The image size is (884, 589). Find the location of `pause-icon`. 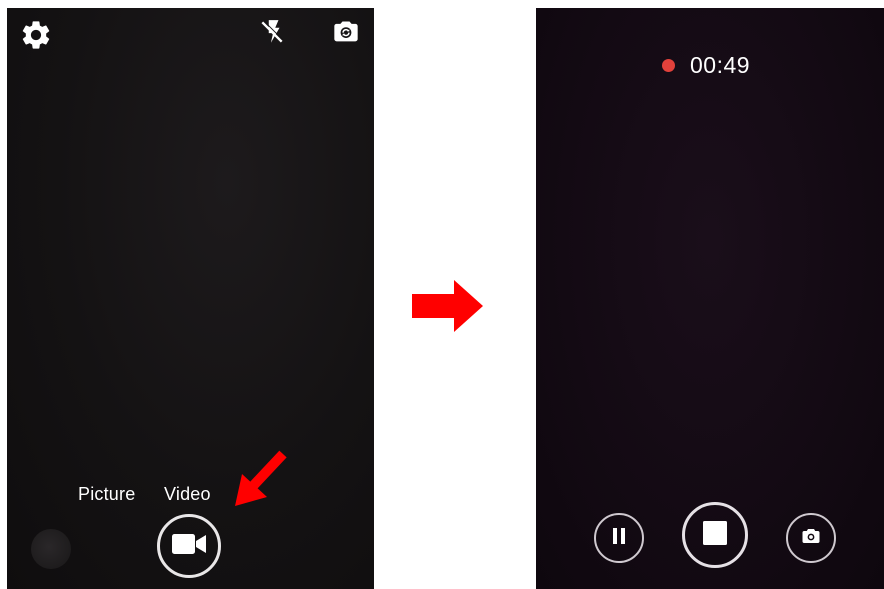

pause-icon is located at coordinates (619, 538).